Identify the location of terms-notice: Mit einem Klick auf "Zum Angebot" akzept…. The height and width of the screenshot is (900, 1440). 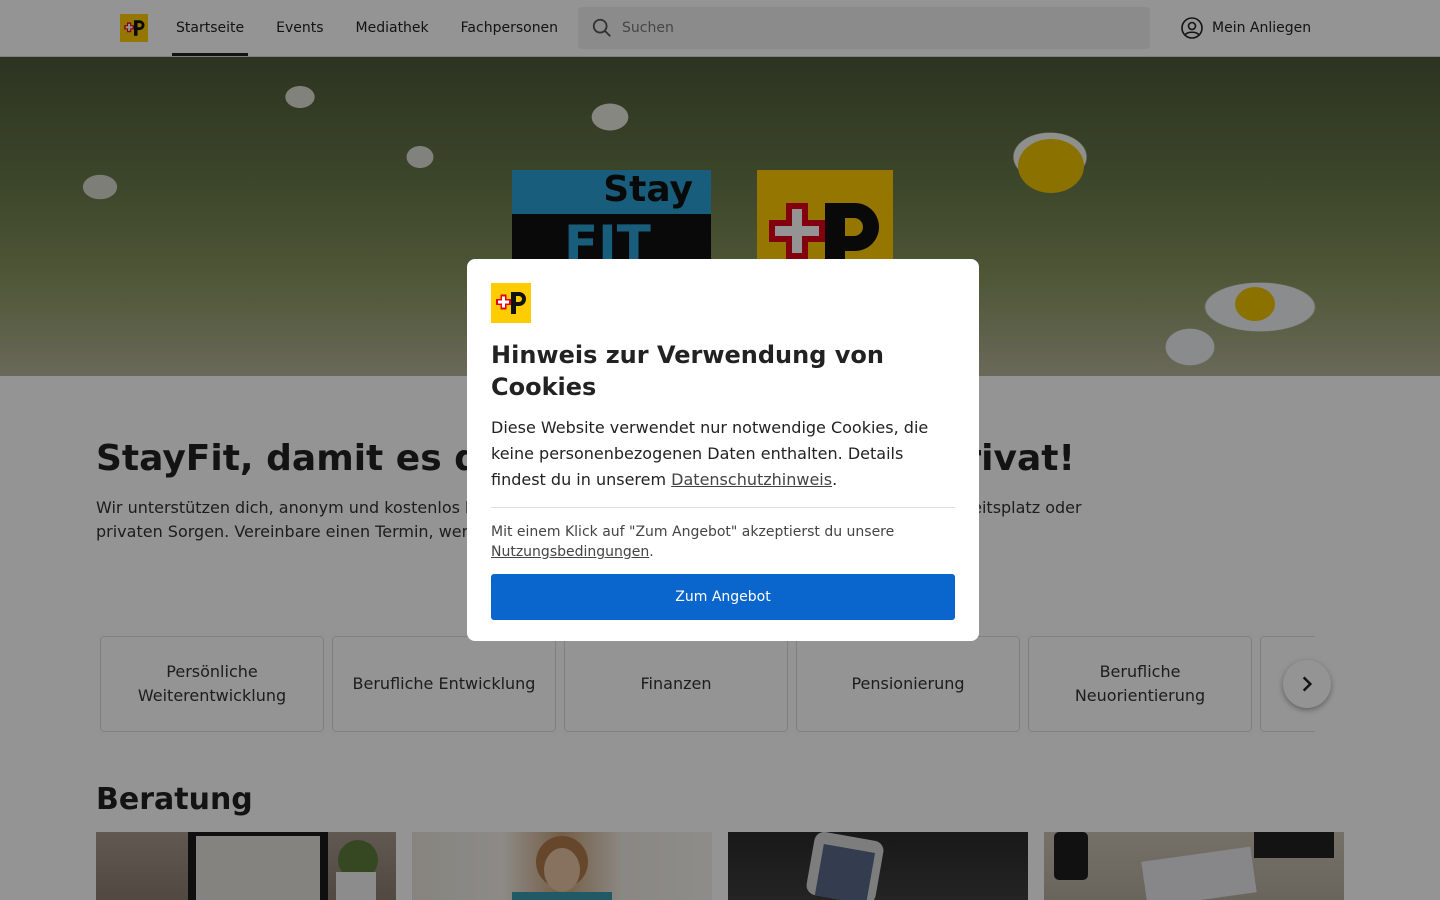
(723, 542).